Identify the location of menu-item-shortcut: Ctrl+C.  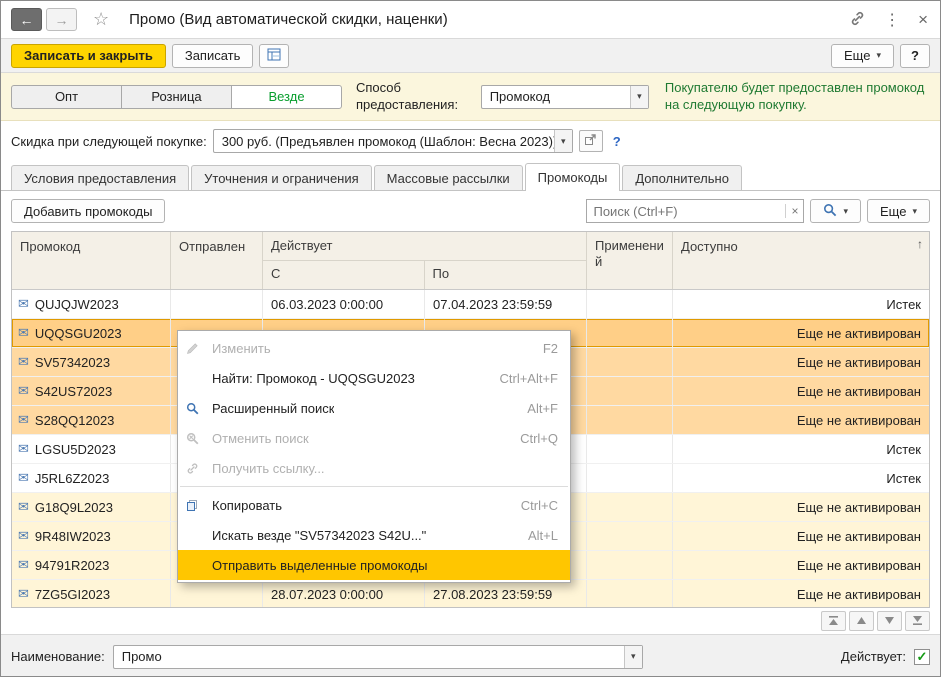
(539, 505).